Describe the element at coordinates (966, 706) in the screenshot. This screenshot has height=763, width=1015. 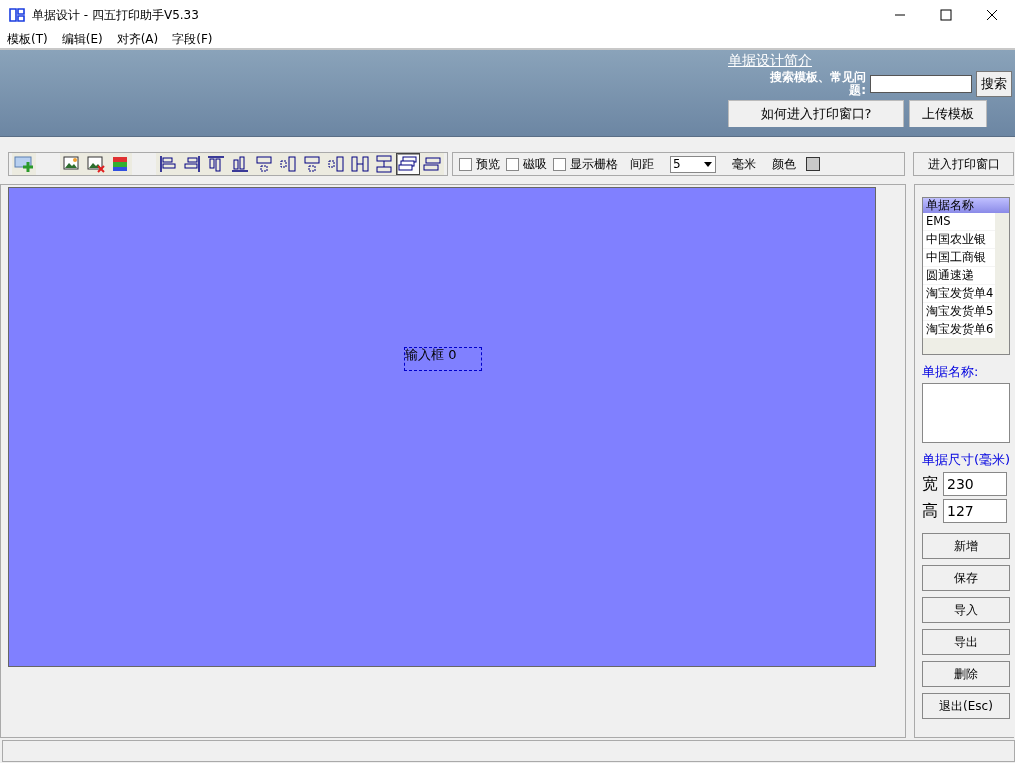
I see `side-button: 退出(Esc)` at that location.